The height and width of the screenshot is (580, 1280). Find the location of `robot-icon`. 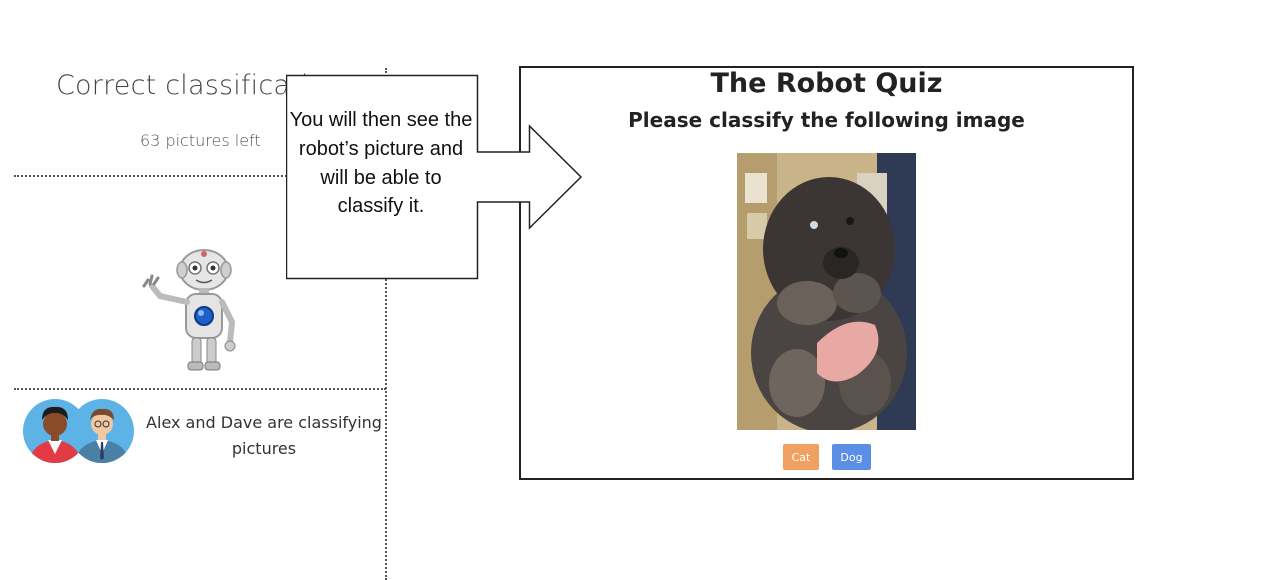

robot-icon is located at coordinates (190, 311).